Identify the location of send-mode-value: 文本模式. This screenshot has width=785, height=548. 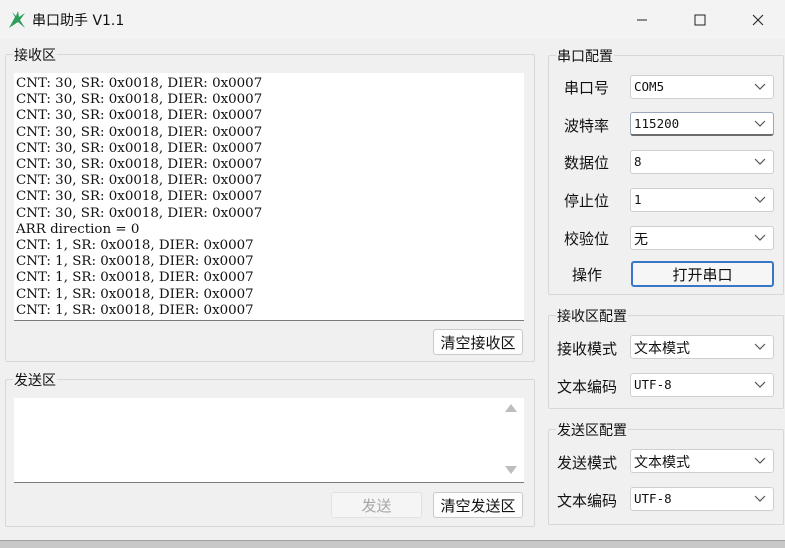
(662, 463).